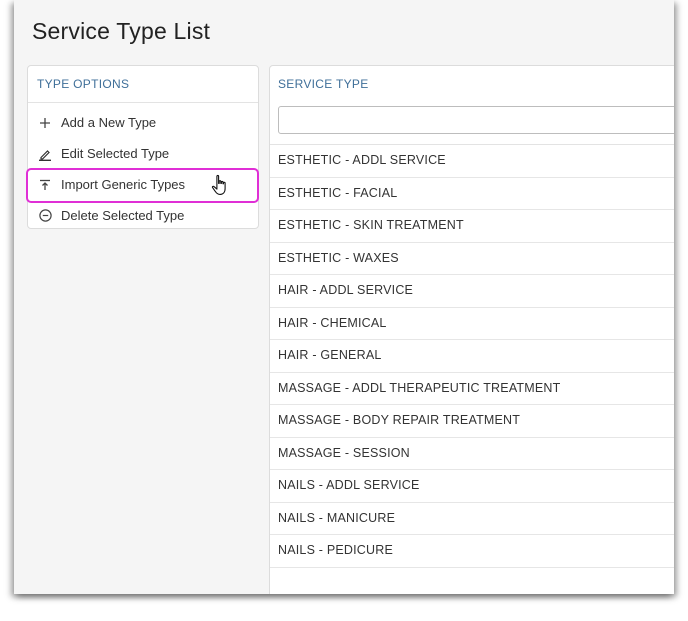  I want to click on add-new-type-button: Add a New Type, so click(143, 122).